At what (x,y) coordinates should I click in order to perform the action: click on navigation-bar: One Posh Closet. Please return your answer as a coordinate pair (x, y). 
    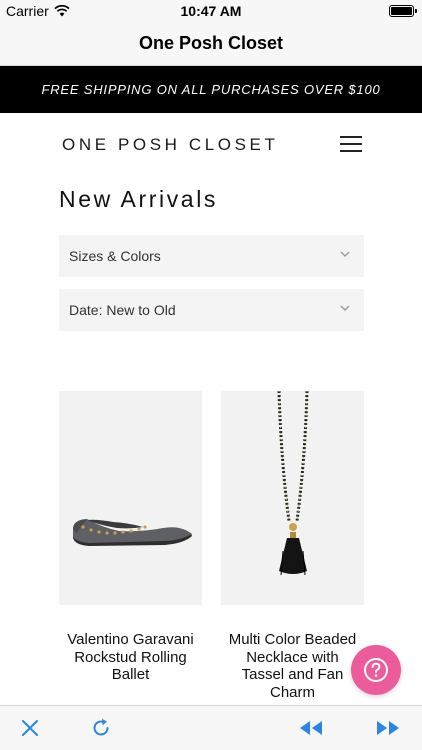
    Looking at the image, I should click on (211, 44).